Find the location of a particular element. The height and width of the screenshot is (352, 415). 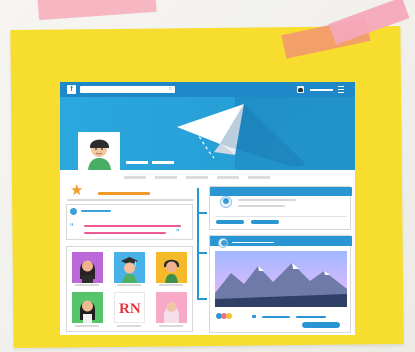

profile-photo is located at coordinates (99, 152).